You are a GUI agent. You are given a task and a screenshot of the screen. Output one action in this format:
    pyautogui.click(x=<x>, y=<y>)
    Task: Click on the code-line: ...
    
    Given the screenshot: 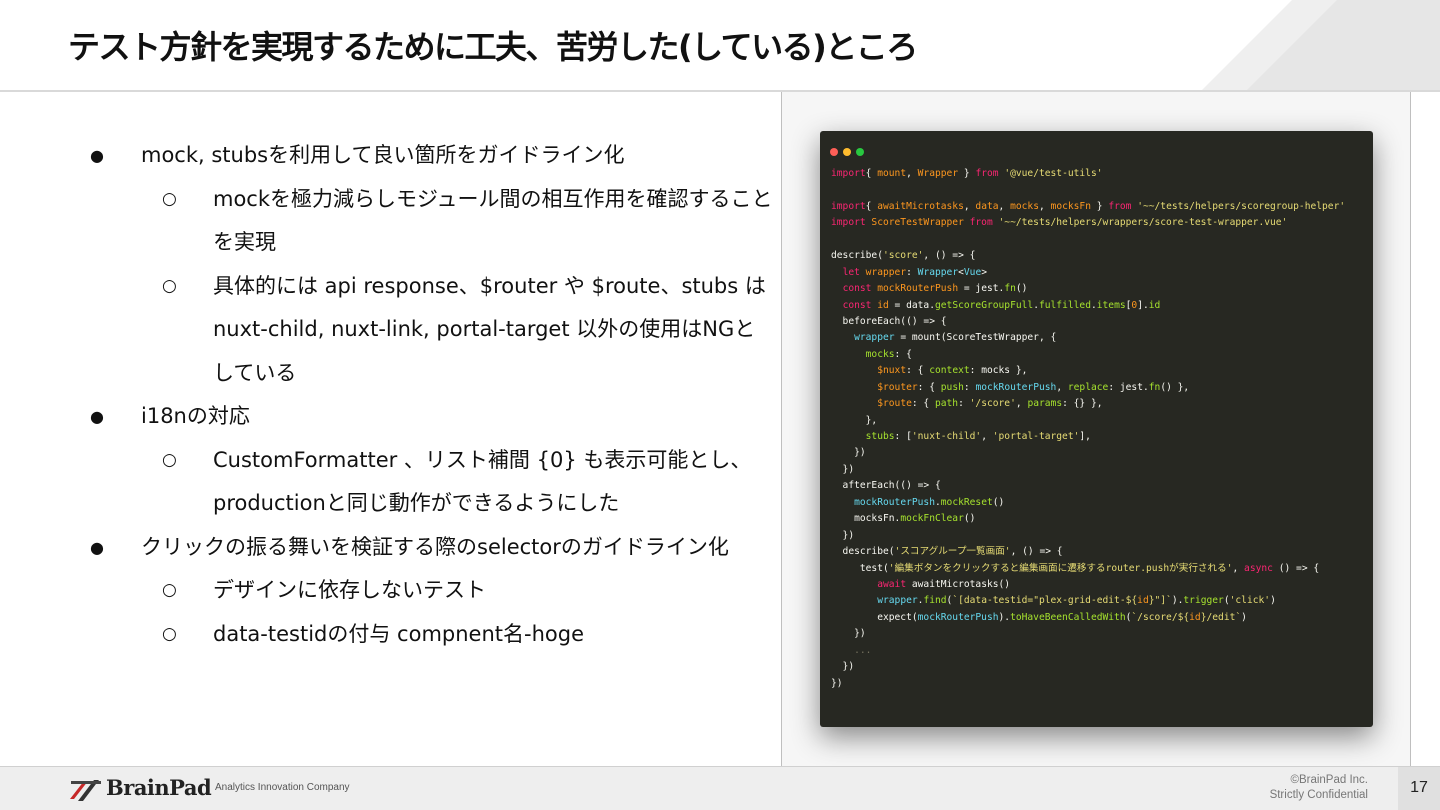 What is the action you would take?
    pyautogui.click(x=1100, y=651)
    